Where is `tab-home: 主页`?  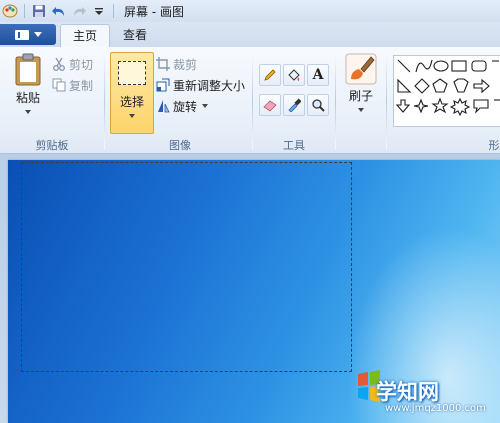
tab-home: 主页 is located at coordinates (85, 36).